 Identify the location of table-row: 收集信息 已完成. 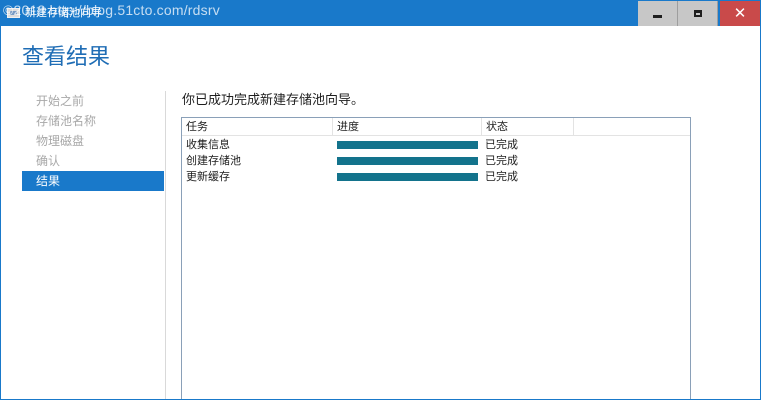
(436, 145).